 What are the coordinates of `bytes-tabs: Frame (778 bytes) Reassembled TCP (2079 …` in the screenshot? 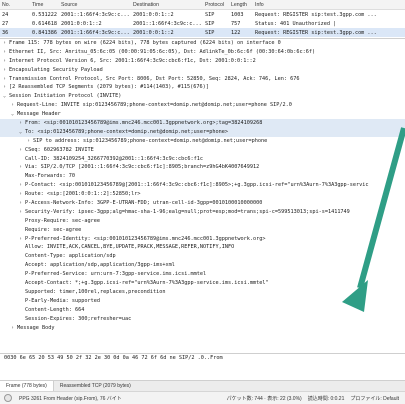 It's located at (202, 385).